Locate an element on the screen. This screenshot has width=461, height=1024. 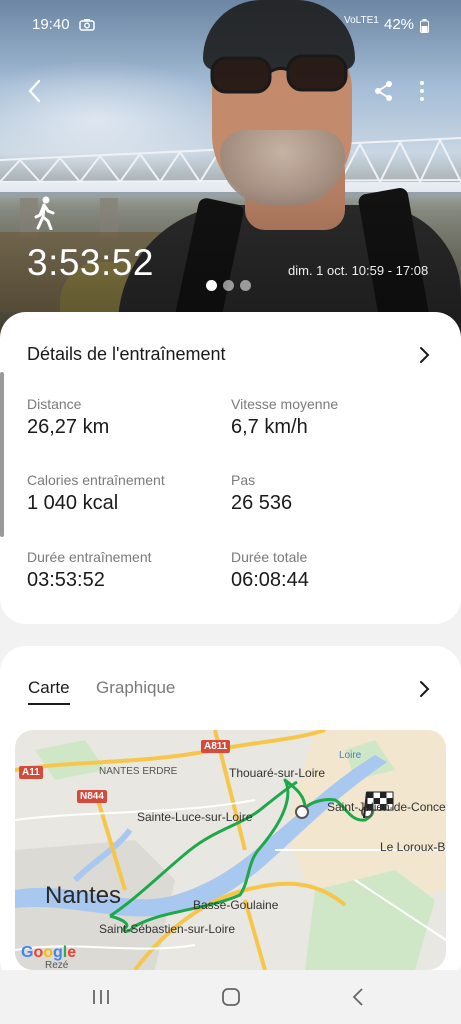
system-back-icon is located at coordinates (358, 997).